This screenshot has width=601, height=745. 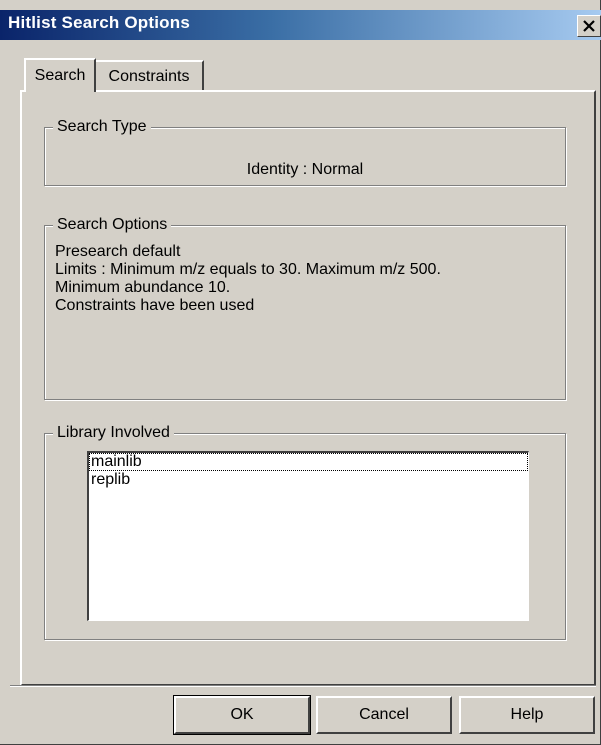 I want to click on separator, so click(x=303, y=686).